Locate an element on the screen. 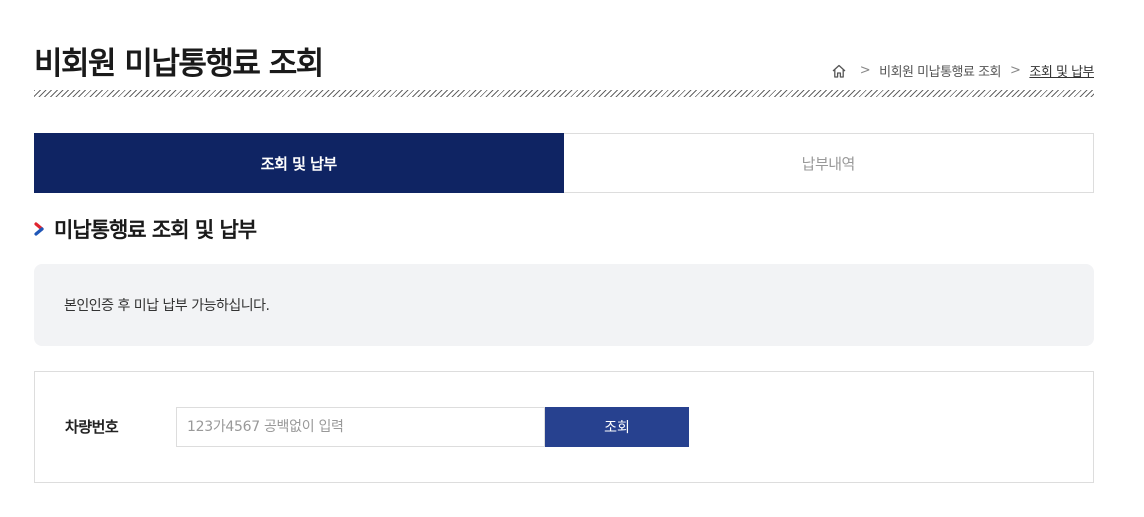 This screenshot has height=517, width=1144. search-button: 조회 is located at coordinates (617, 427).